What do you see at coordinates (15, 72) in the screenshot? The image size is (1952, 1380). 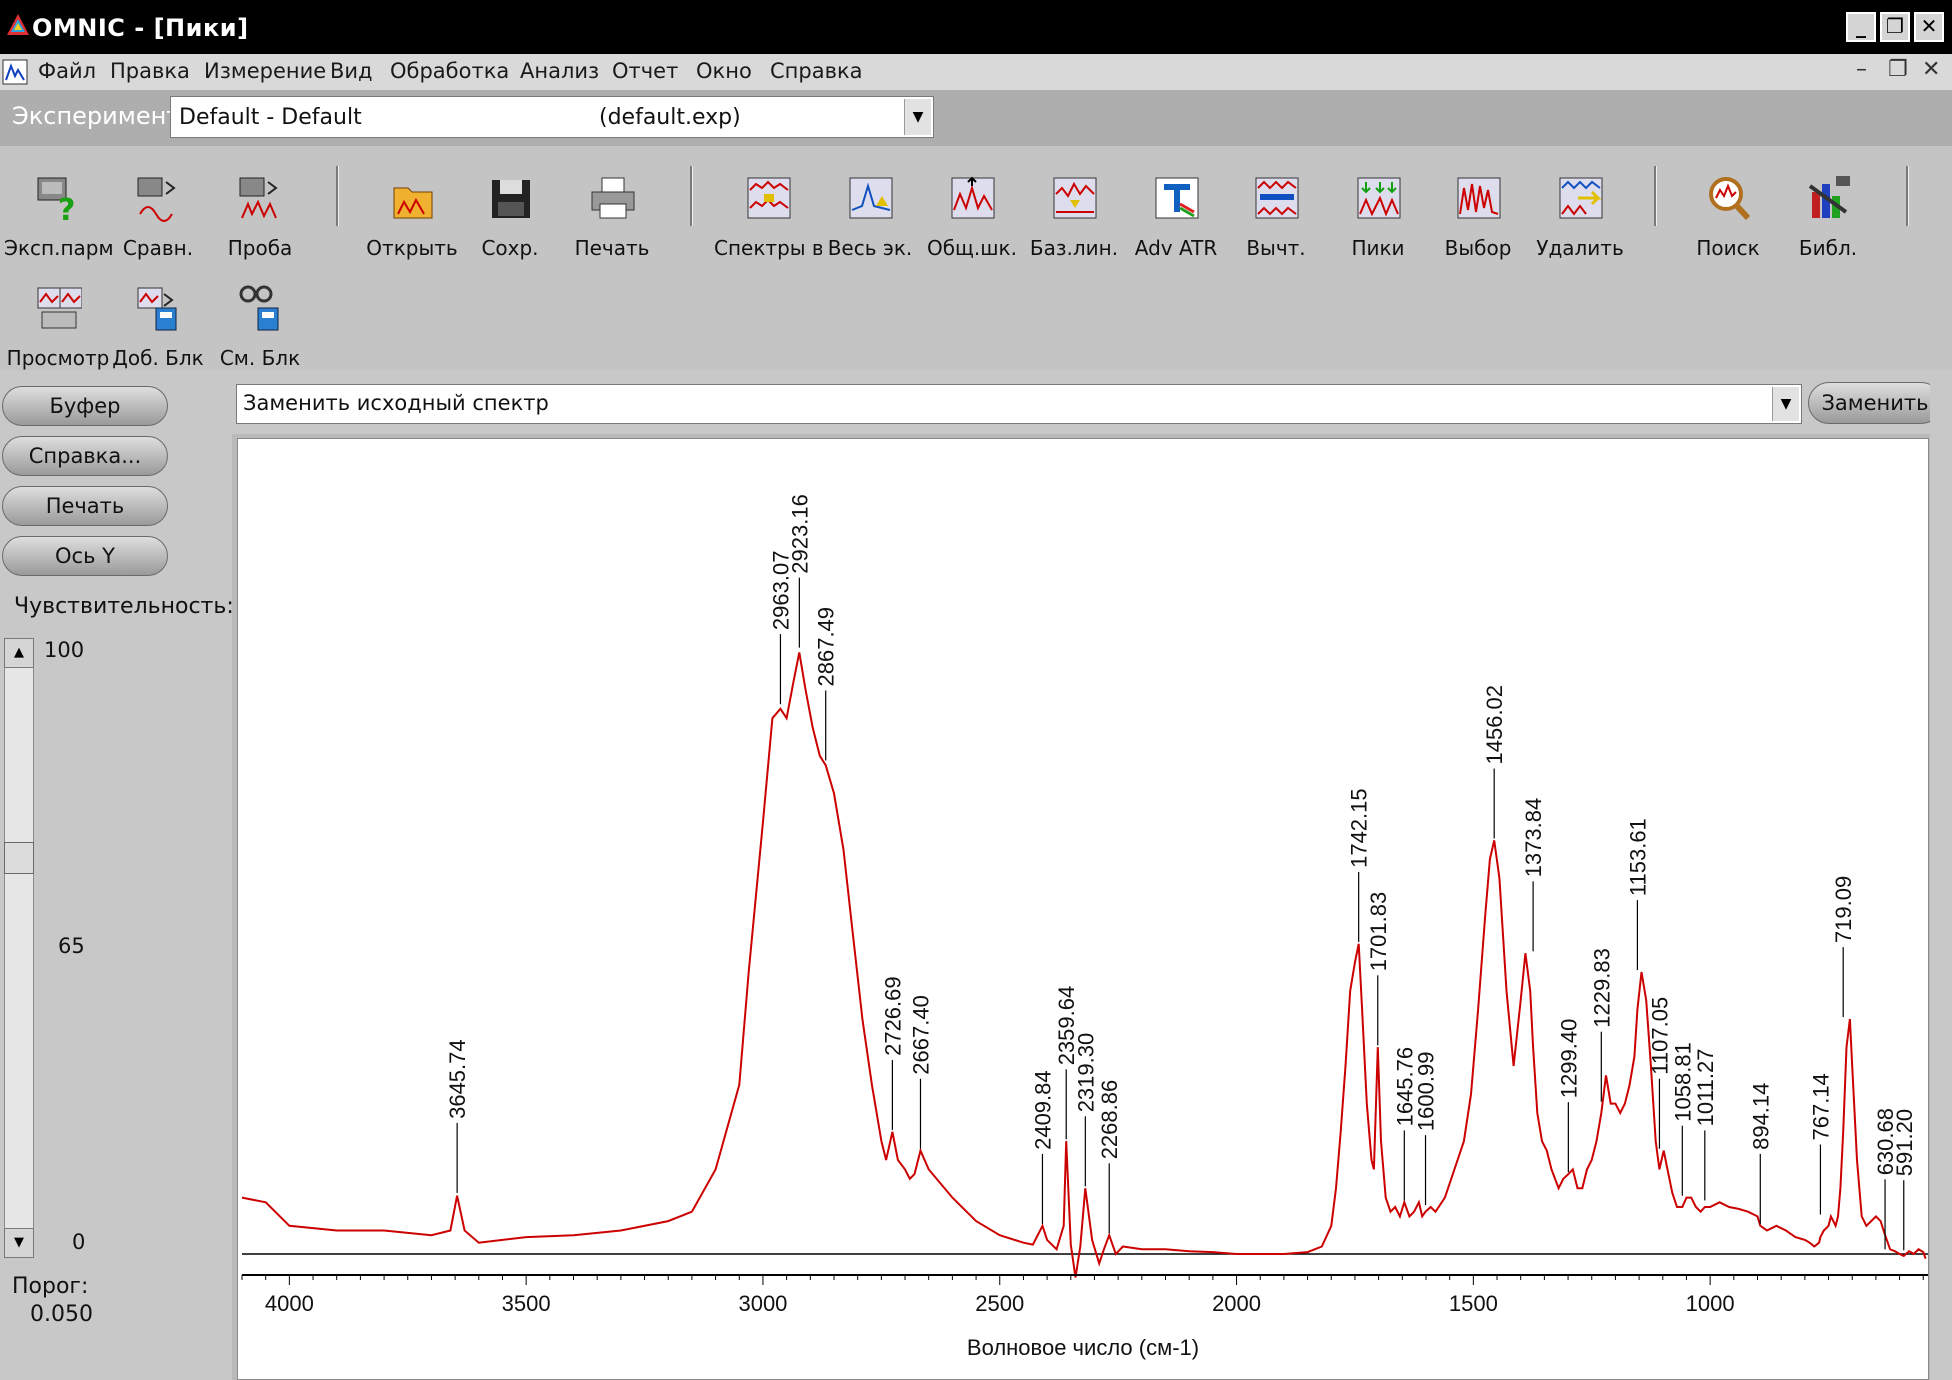 I see `document-icon` at bounding box center [15, 72].